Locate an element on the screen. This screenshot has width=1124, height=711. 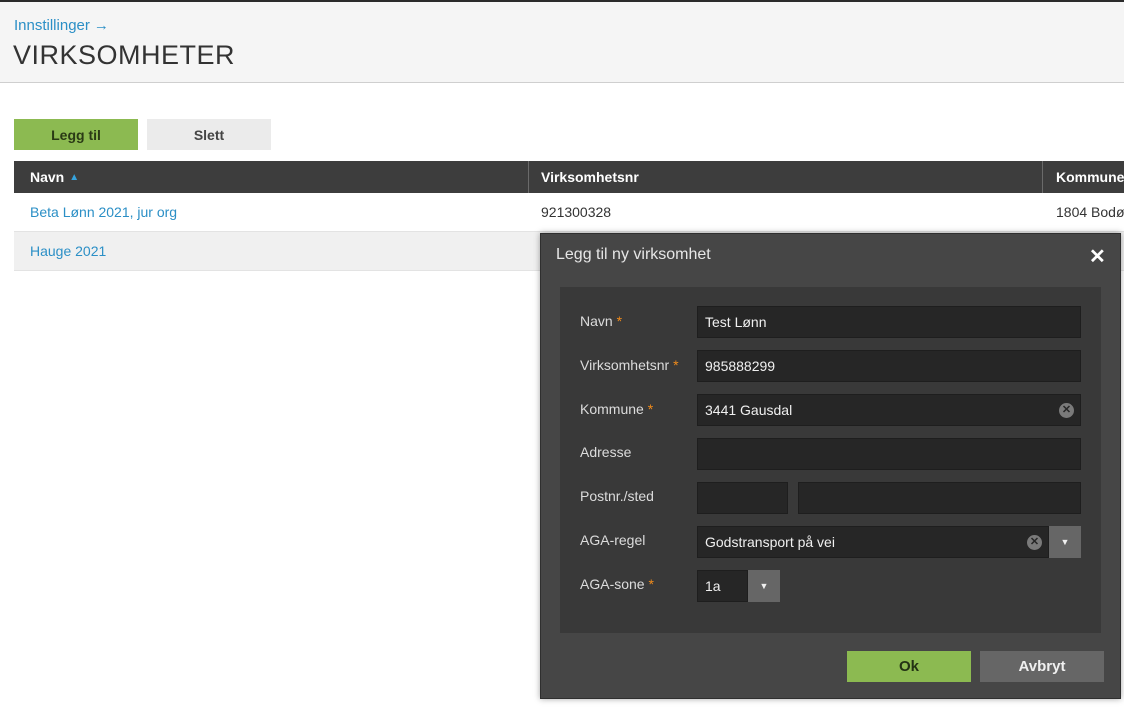
sted-input is located at coordinates (939, 498).